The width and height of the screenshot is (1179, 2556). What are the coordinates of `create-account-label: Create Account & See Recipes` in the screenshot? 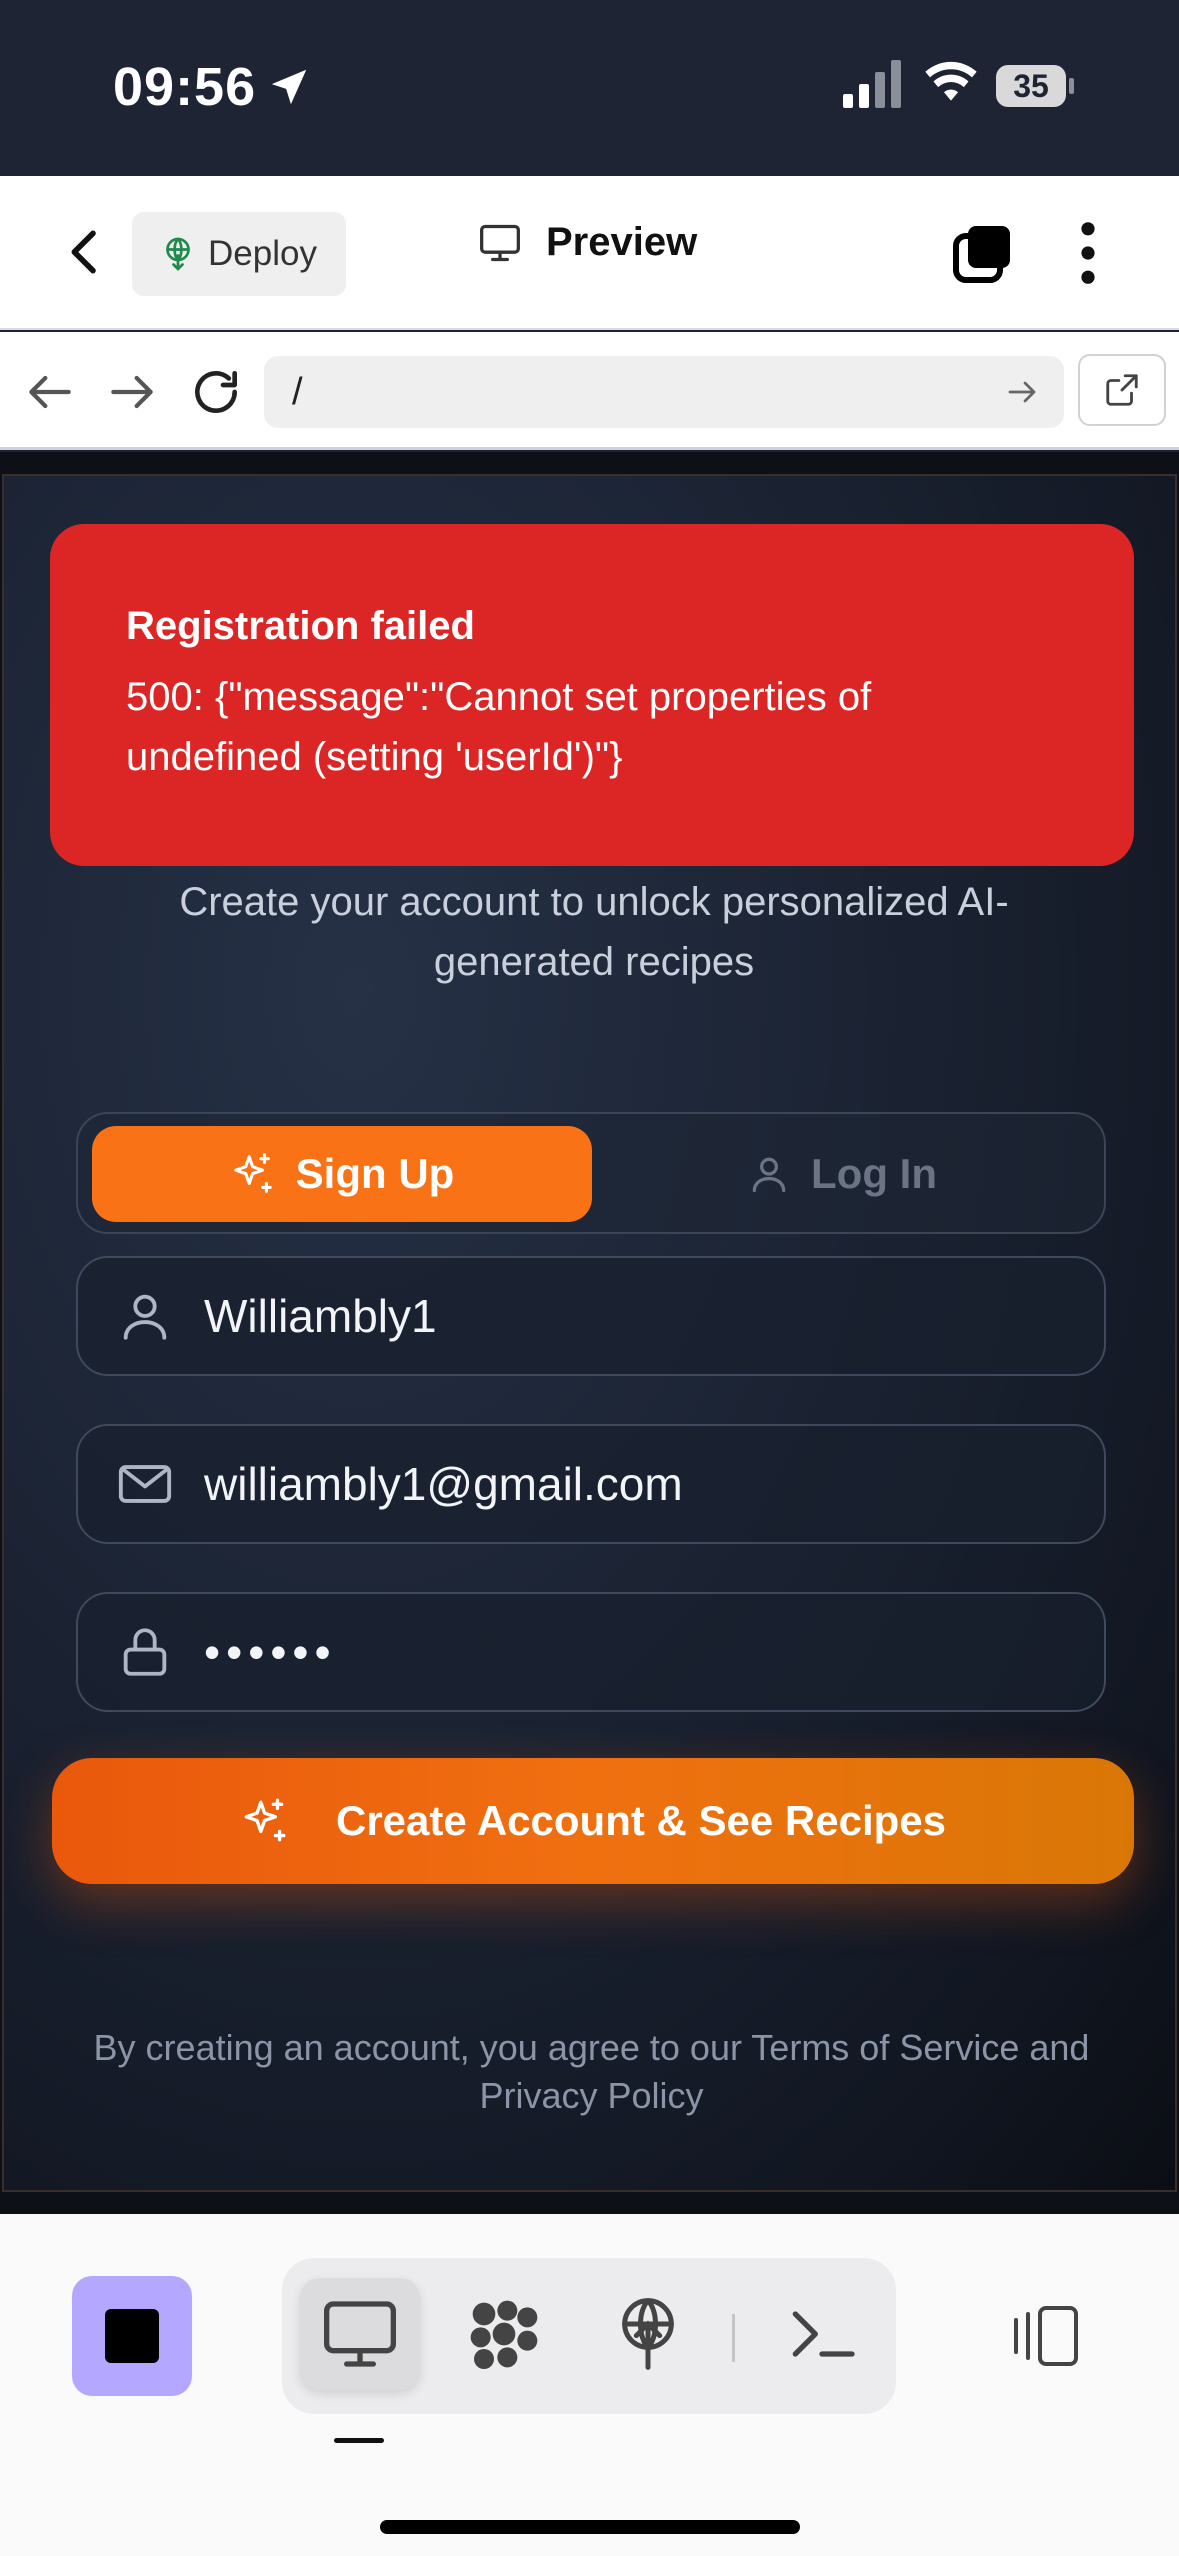 It's located at (640, 1820).